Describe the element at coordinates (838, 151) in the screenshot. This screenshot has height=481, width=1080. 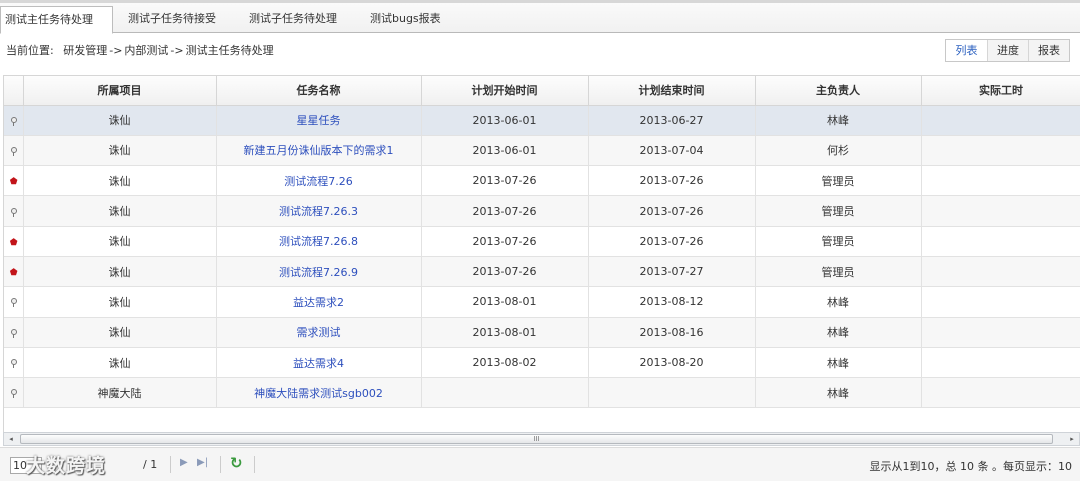
I see `owner-cell: 何杉` at that location.